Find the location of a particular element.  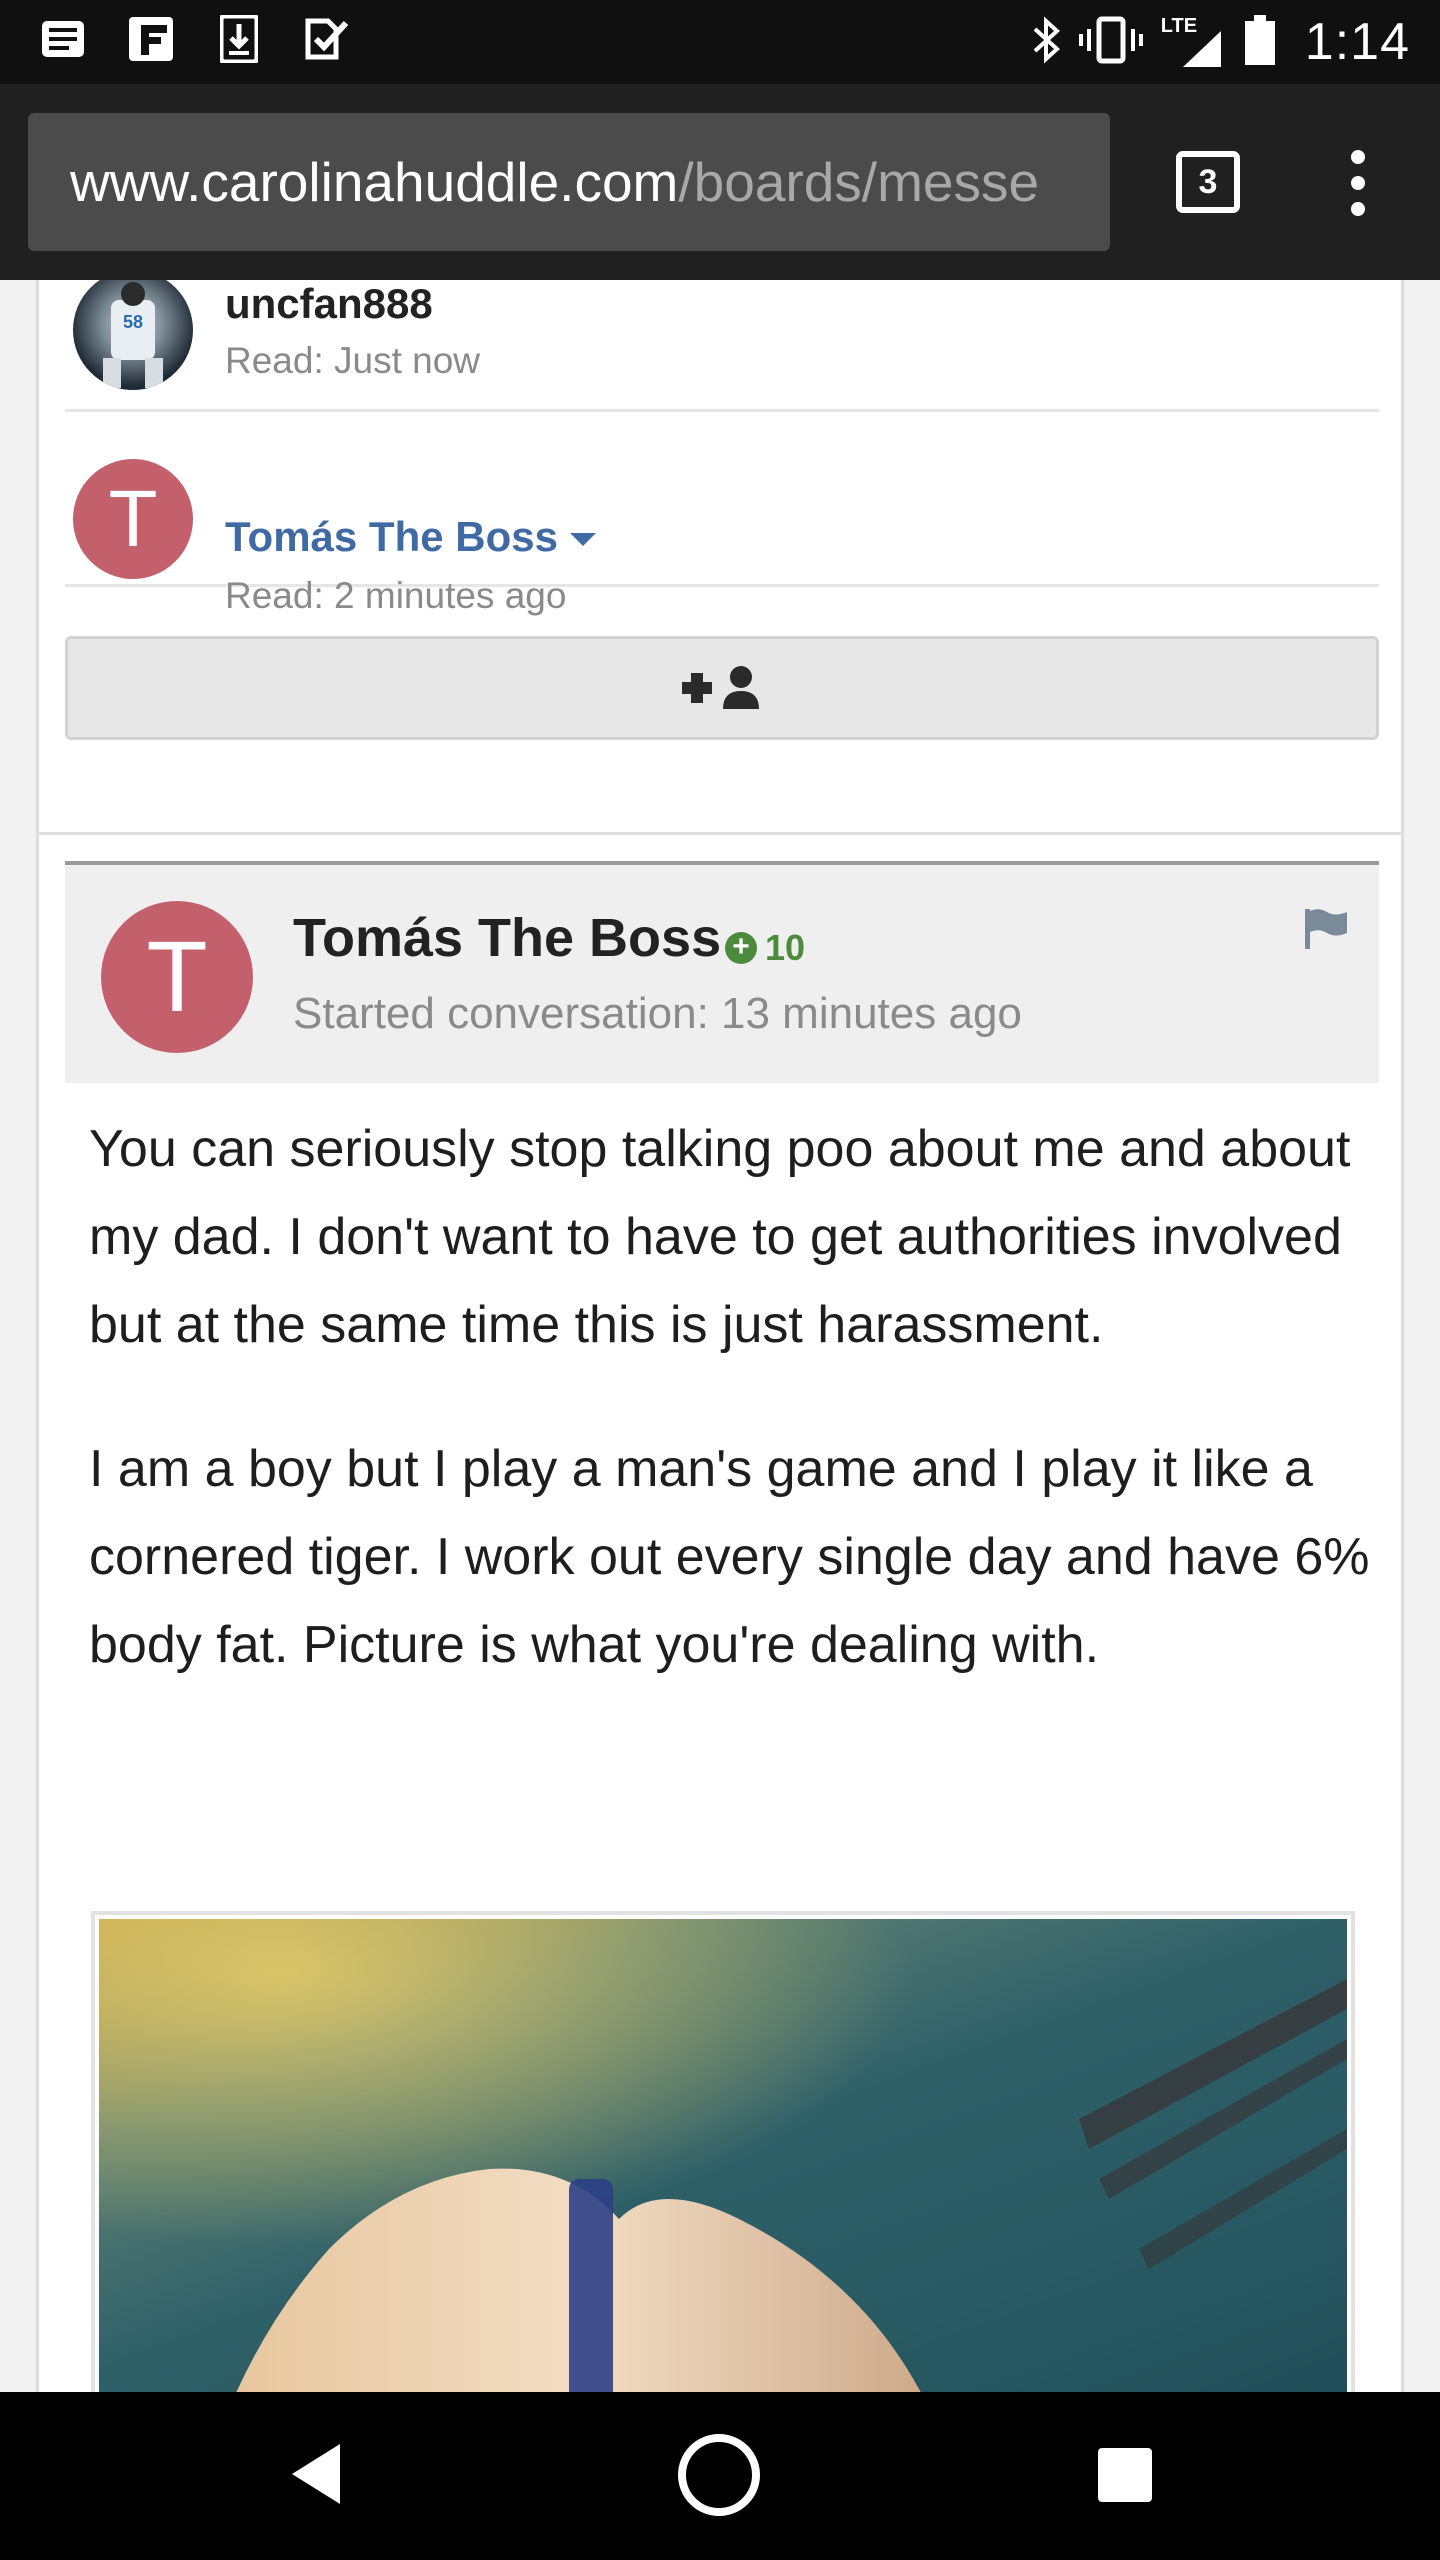

player-photo-icon: 58 is located at coordinates (133, 335).